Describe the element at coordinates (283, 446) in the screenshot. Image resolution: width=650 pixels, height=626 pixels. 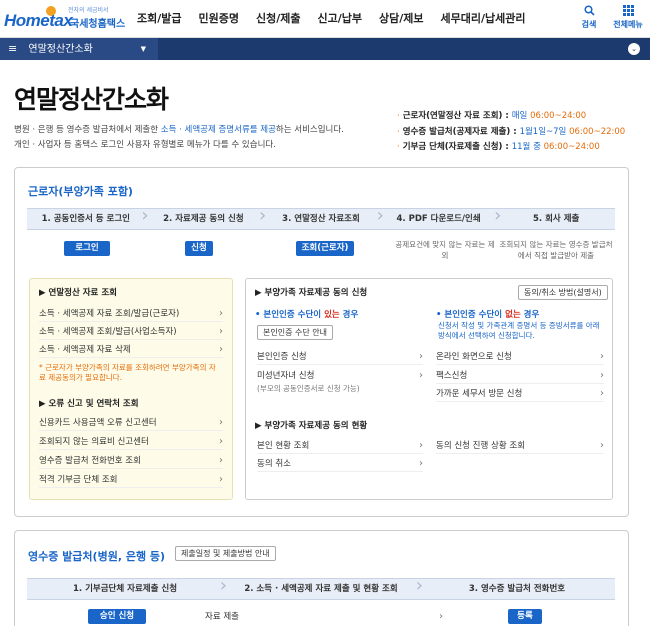
I see `link-label: 본인 현황 조회` at that location.